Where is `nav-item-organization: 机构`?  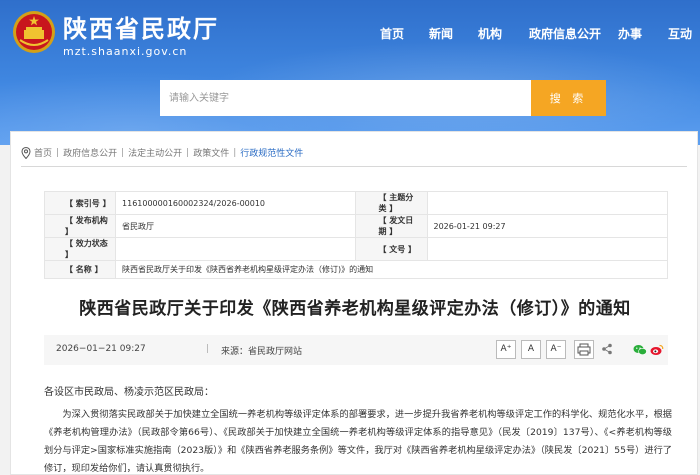
nav-item-organization: 机构 is located at coordinates (490, 33).